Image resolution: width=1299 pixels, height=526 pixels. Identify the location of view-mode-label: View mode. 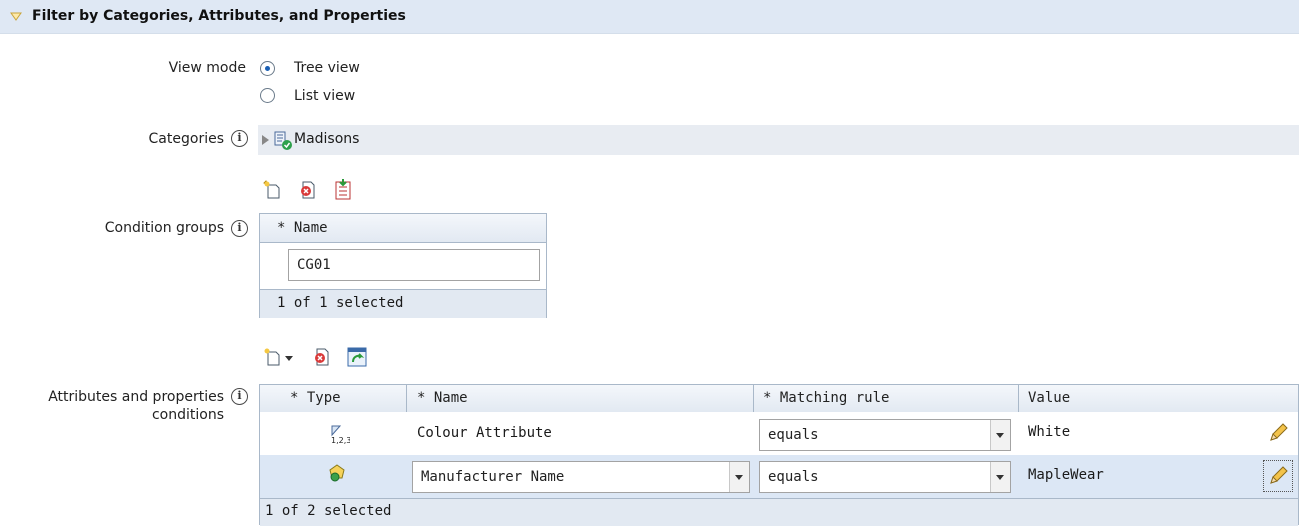
(207, 68).